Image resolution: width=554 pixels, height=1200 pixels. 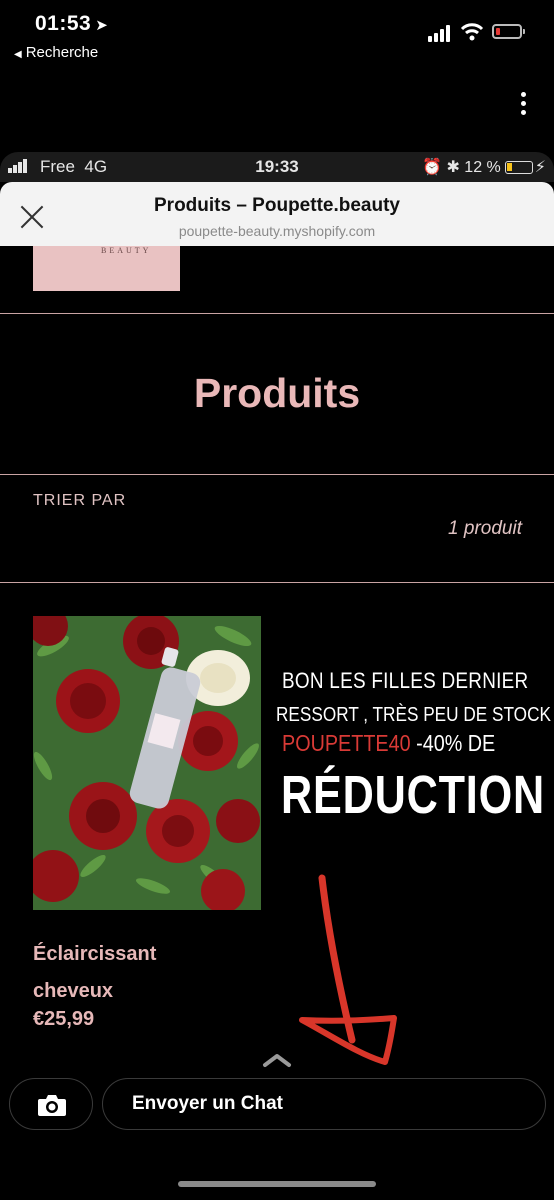 What do you see at coordinates (126, 250) in the screenshot?
I see `logo-text: BEAUTY` at bounding box center [126, 250].